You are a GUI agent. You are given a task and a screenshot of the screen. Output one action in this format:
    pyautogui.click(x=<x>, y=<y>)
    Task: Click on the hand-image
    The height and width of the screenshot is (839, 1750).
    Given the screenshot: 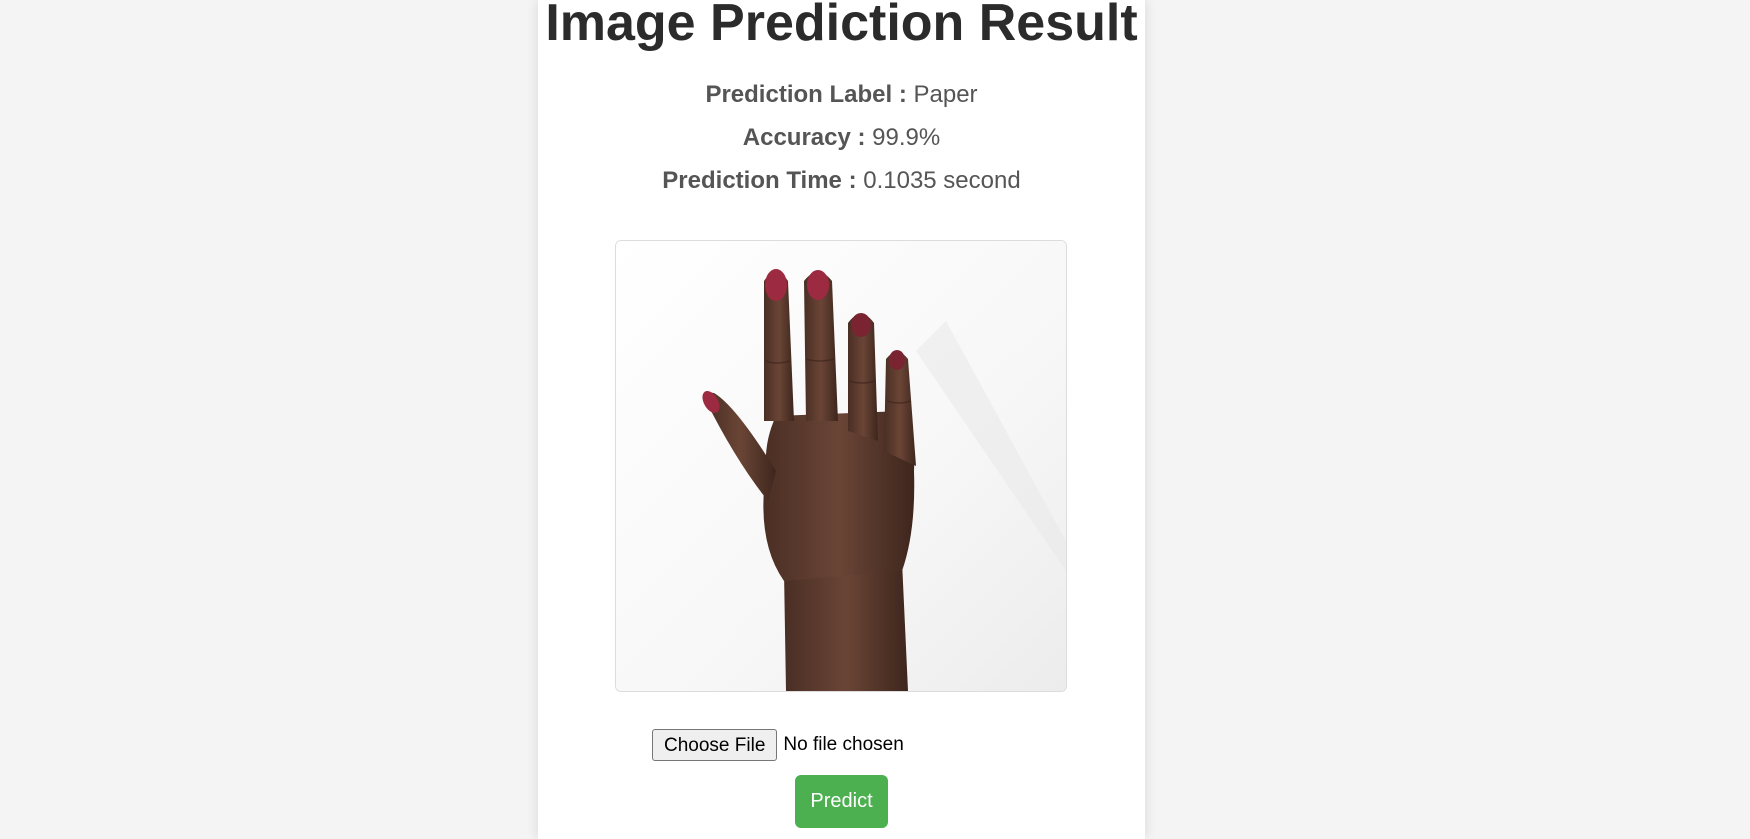 What is the action you would take?
    pyautogui.click(x=841, y=466)
    